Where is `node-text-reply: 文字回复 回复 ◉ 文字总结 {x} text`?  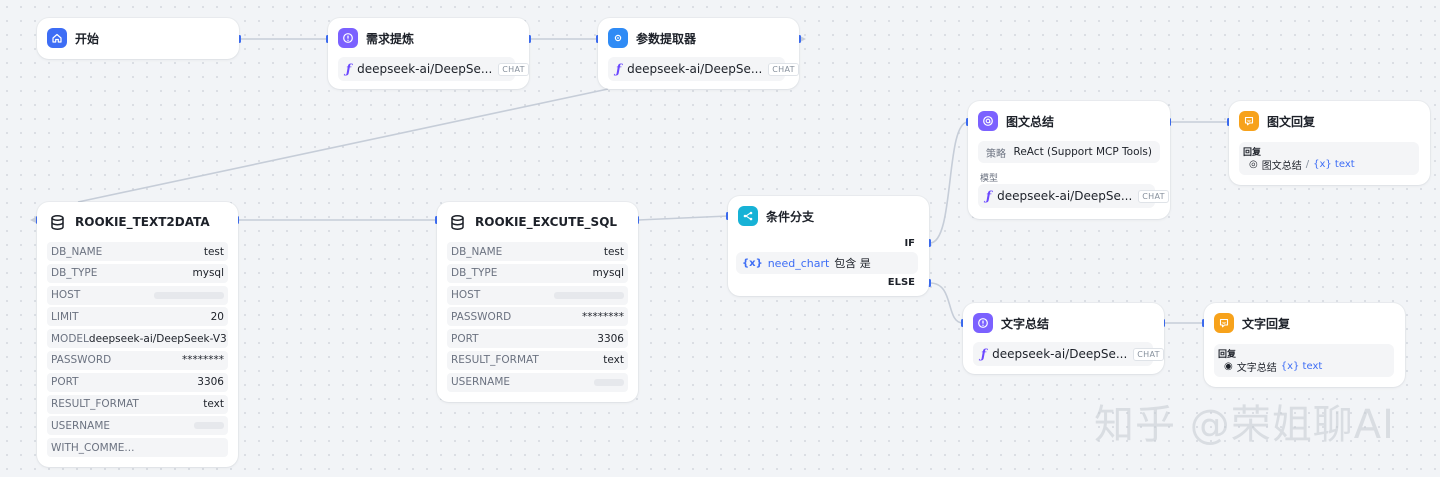 node-text-reply: 文字回复 回复 ◉ 文字总结 {x} text is located at coordinates (1304, 345).